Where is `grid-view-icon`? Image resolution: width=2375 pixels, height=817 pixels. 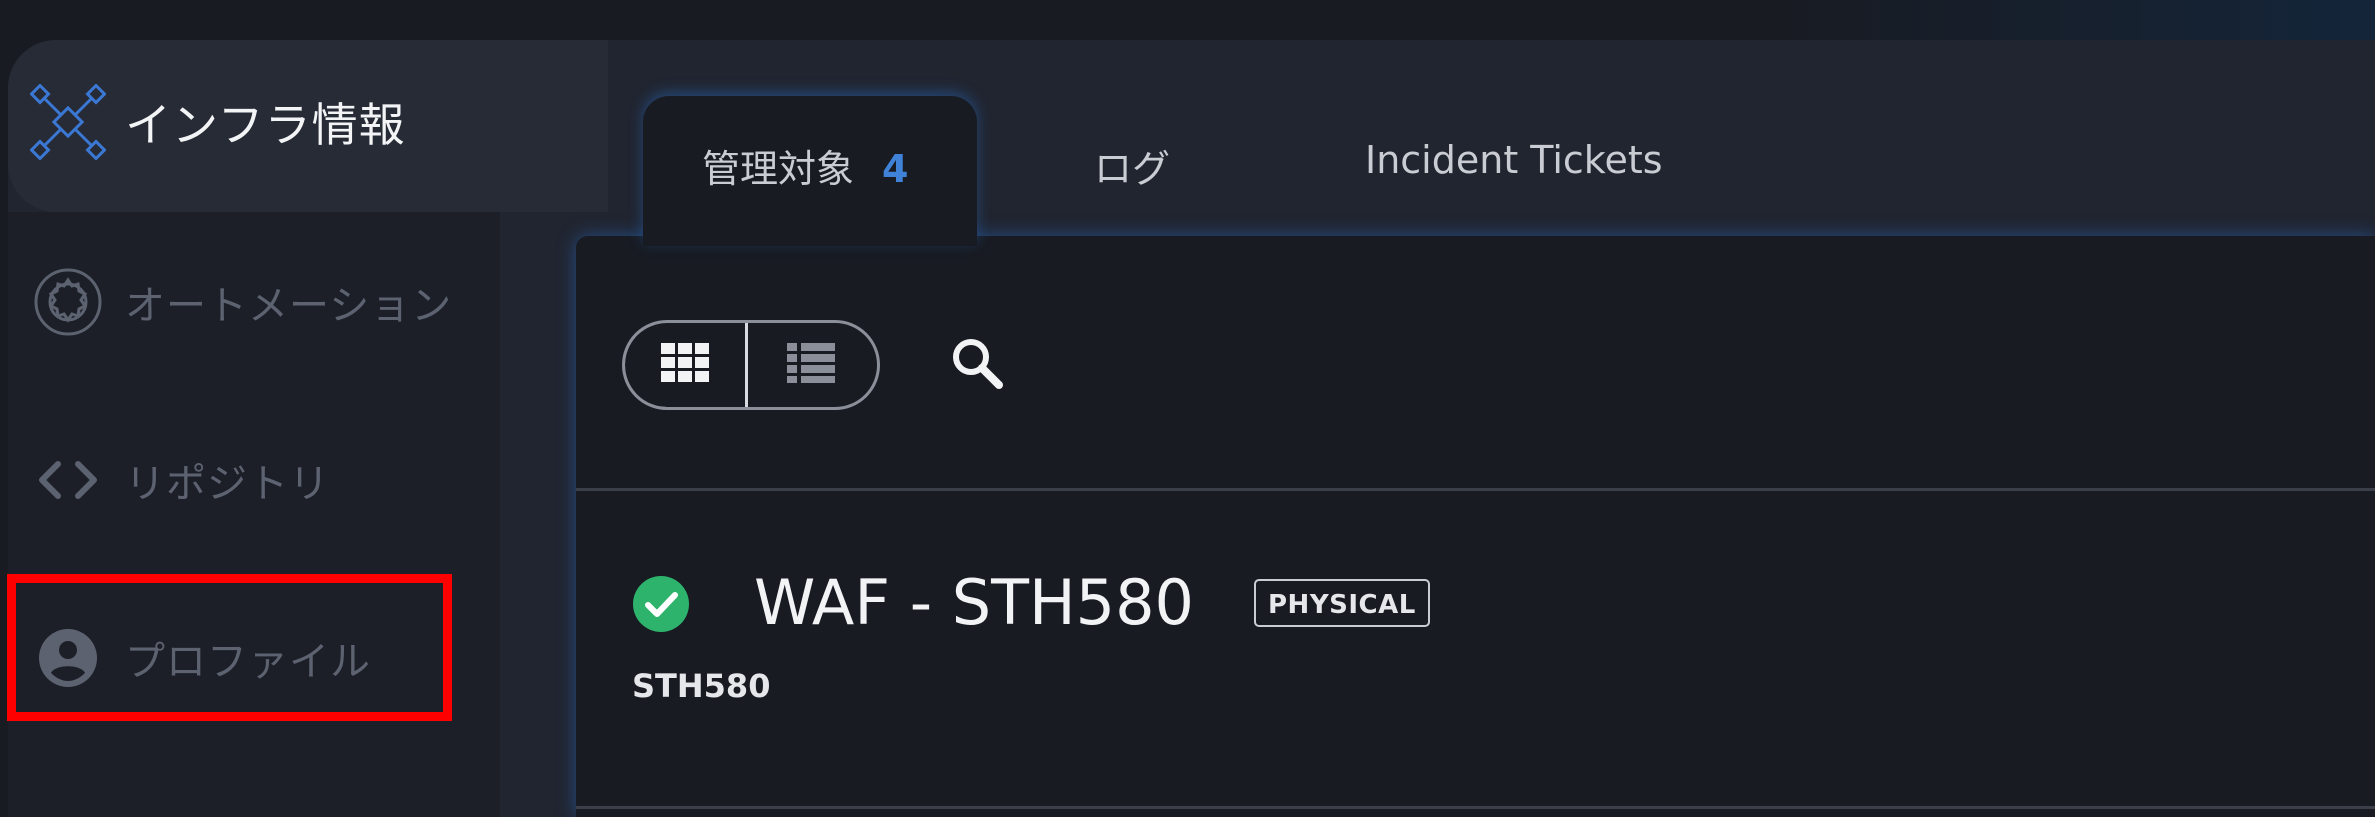
grid-view-icon is located at coordinates (685, 365).